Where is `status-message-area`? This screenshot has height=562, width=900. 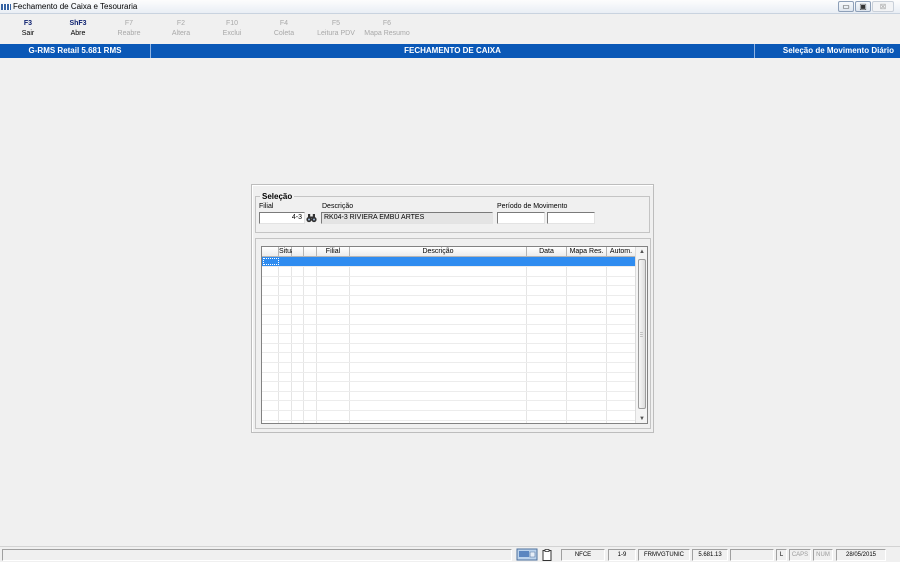 status-message-area is located at coordinates (257, 555).